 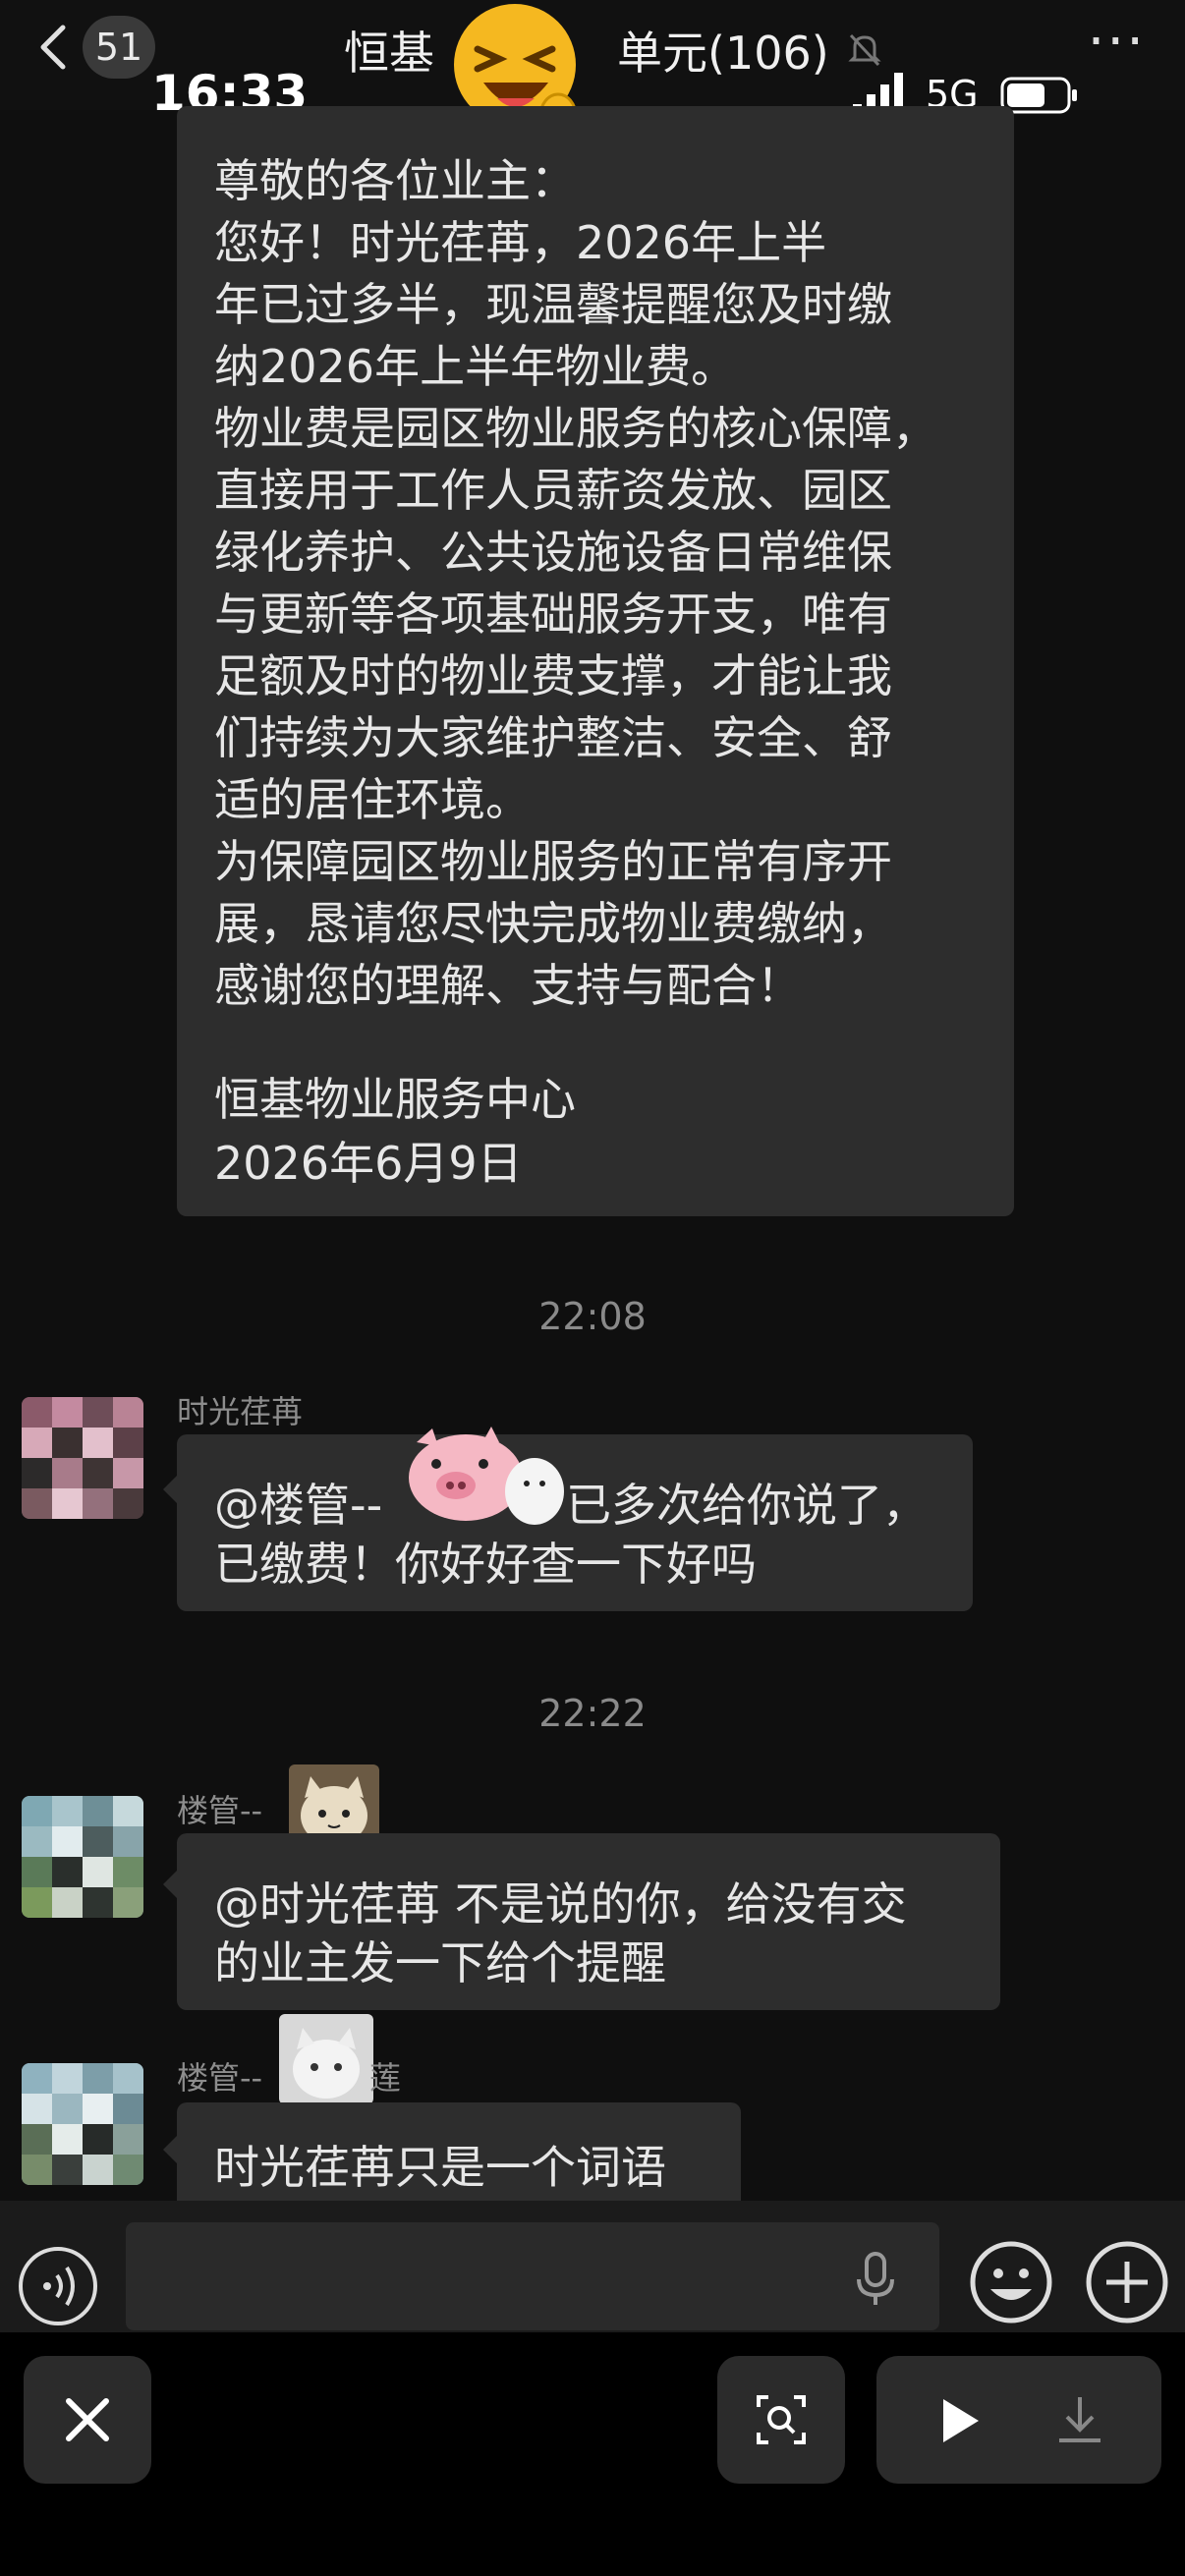 I want to click on chat-title-right: 单元(106), so click(x=723, y=53).